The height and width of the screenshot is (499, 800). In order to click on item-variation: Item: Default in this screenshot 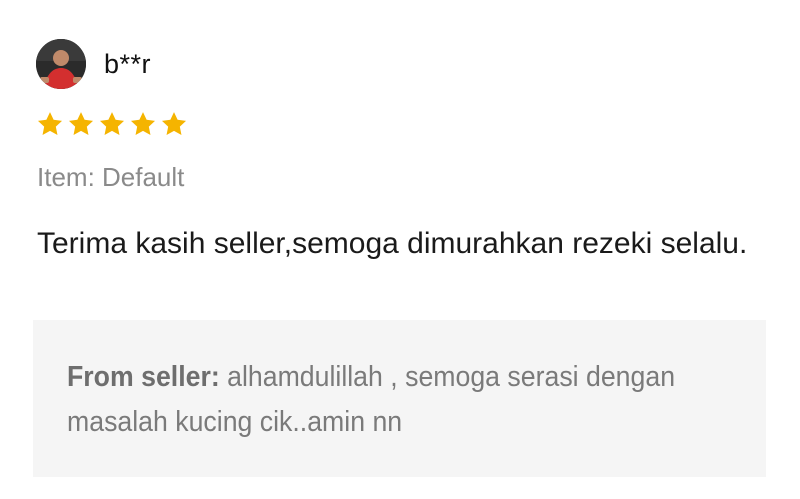, I will do `click(111, 177)`.